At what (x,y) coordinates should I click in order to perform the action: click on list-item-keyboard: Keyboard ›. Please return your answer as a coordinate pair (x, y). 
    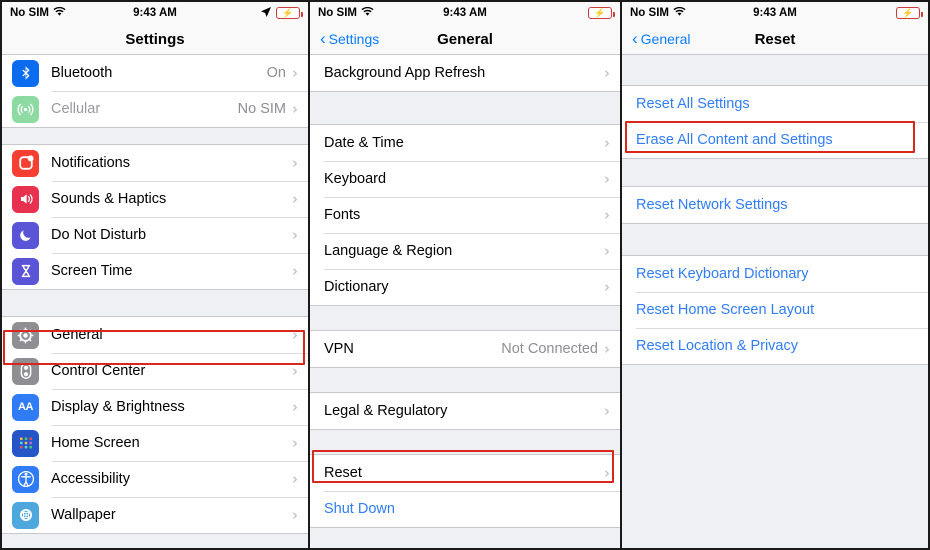
    Looking at the image, I should click on (465, 179).